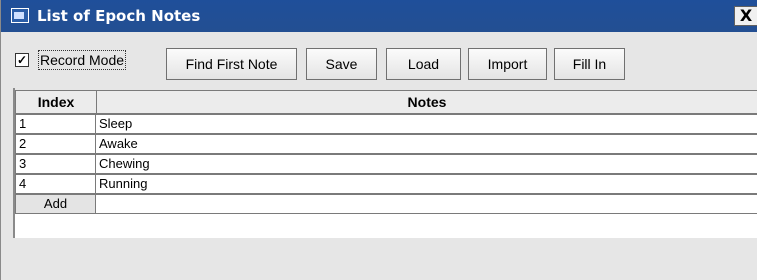  I want to click on table-row: 1 Sleep, so click(386, 124).